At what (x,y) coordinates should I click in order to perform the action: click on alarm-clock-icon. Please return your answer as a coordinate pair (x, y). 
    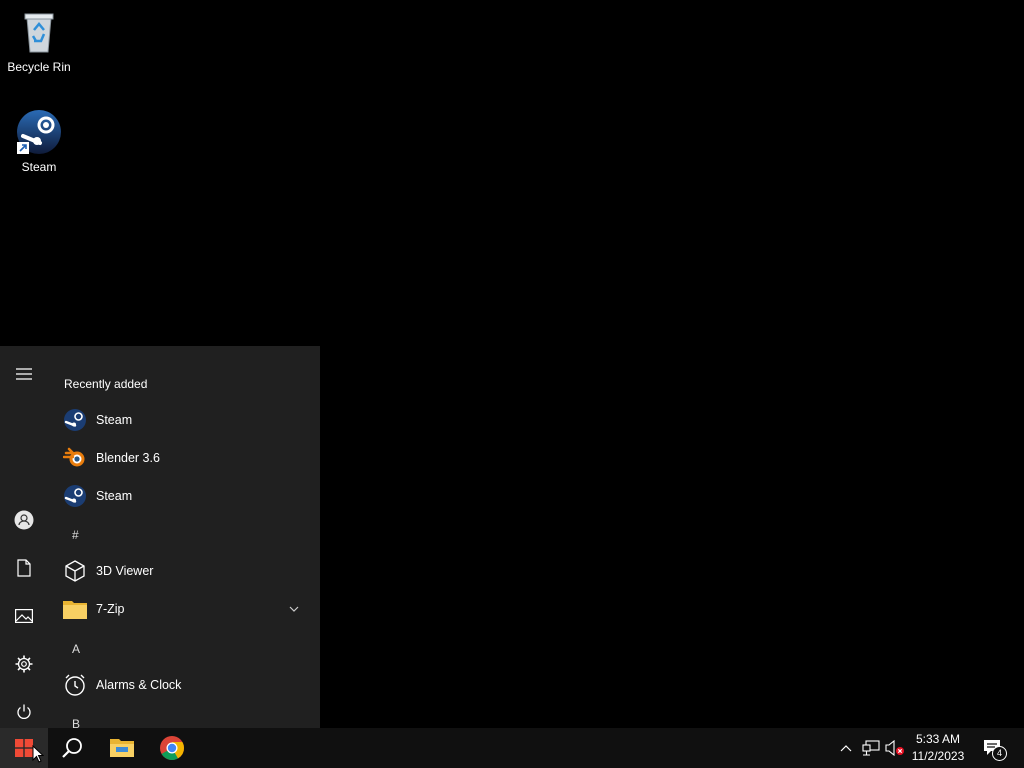
    Looking at the image, I should click on (75, 685).